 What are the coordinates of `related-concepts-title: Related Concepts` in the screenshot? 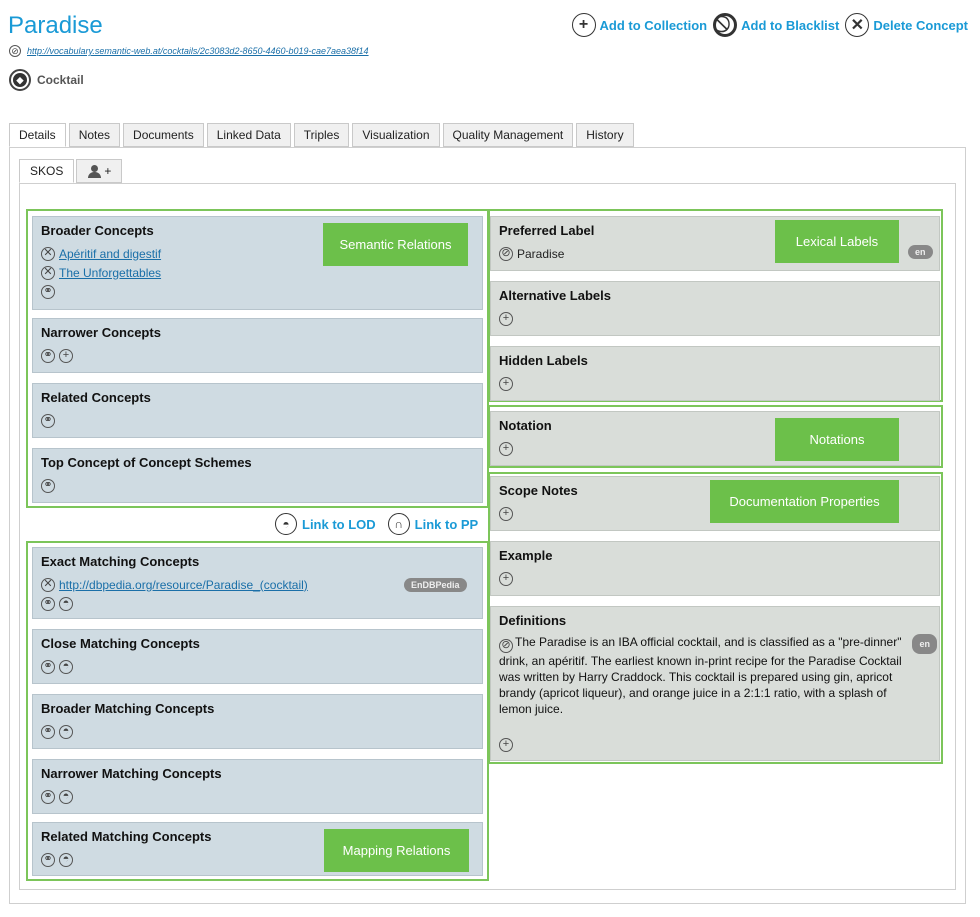 It's located at (96, 397).